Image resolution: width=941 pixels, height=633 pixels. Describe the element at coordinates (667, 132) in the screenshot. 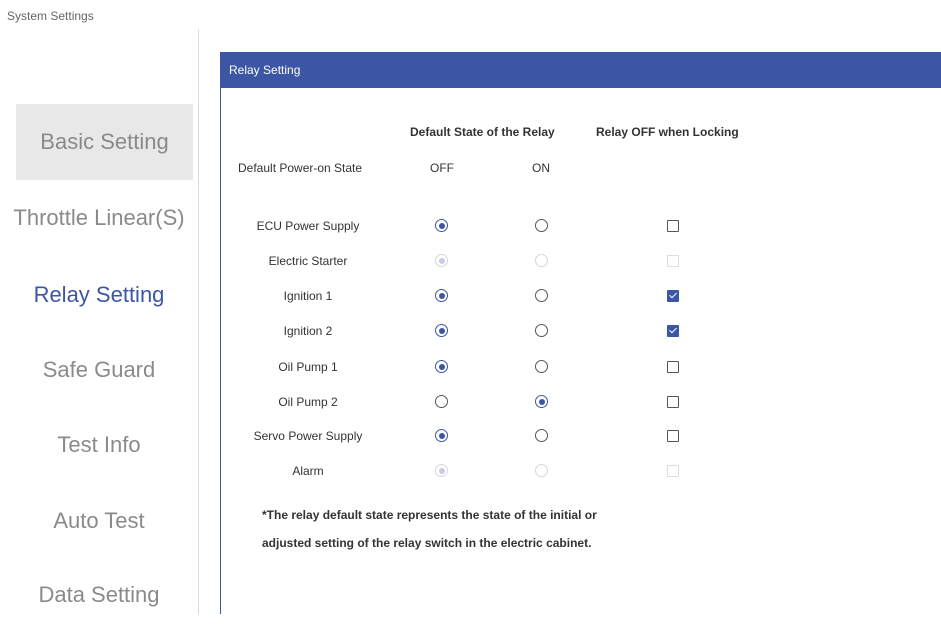

I see `column-relay-off-locking: Relay OFF when Locking` at that location.